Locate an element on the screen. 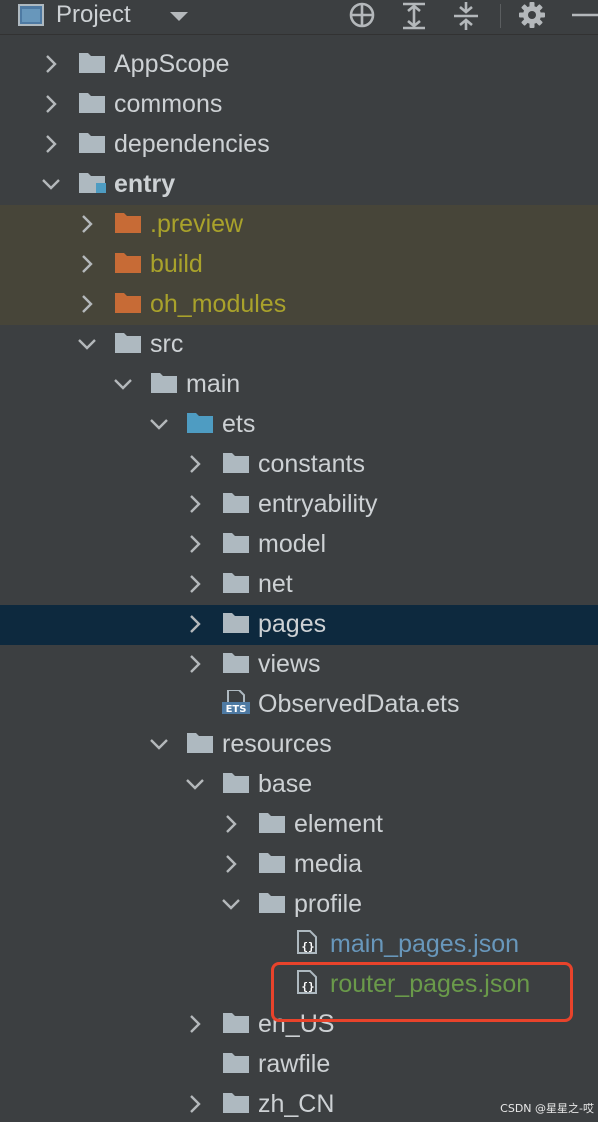  tree-label: ets is located at coordinates (239, 424).